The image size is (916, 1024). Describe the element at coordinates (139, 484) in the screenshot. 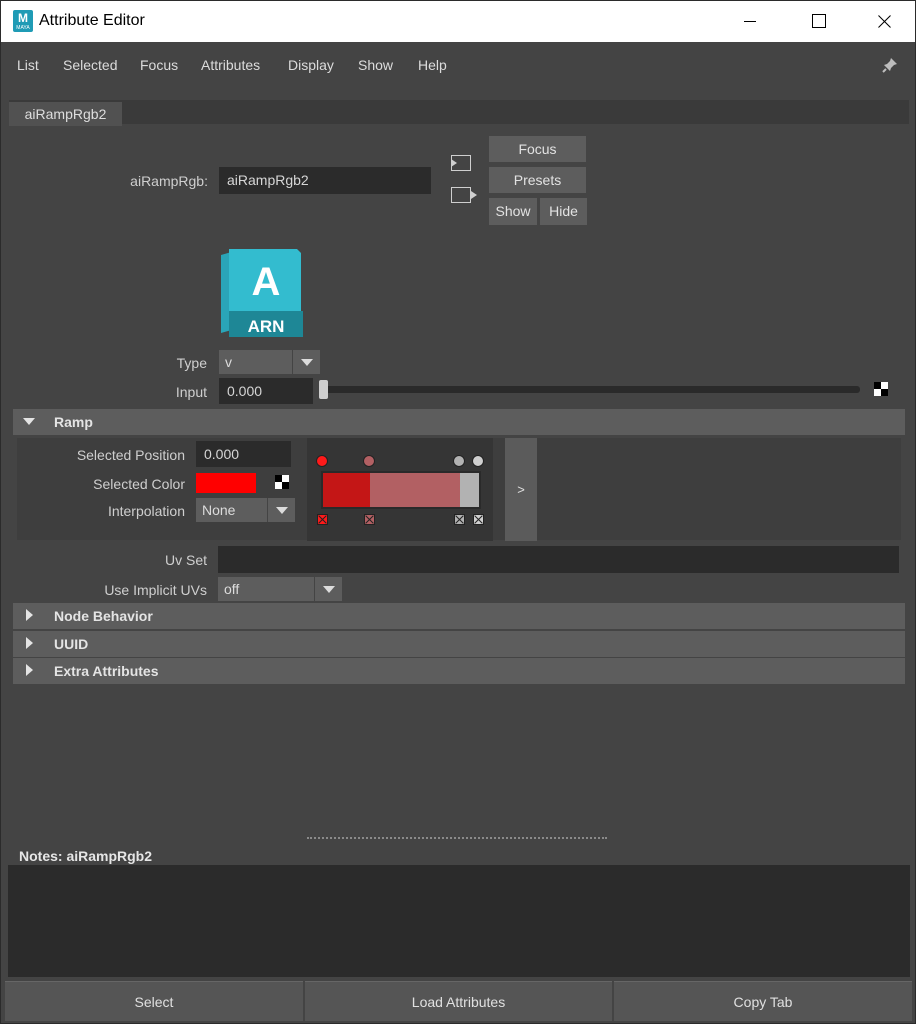

I see `selected-color-label: Selected Color` at that location.